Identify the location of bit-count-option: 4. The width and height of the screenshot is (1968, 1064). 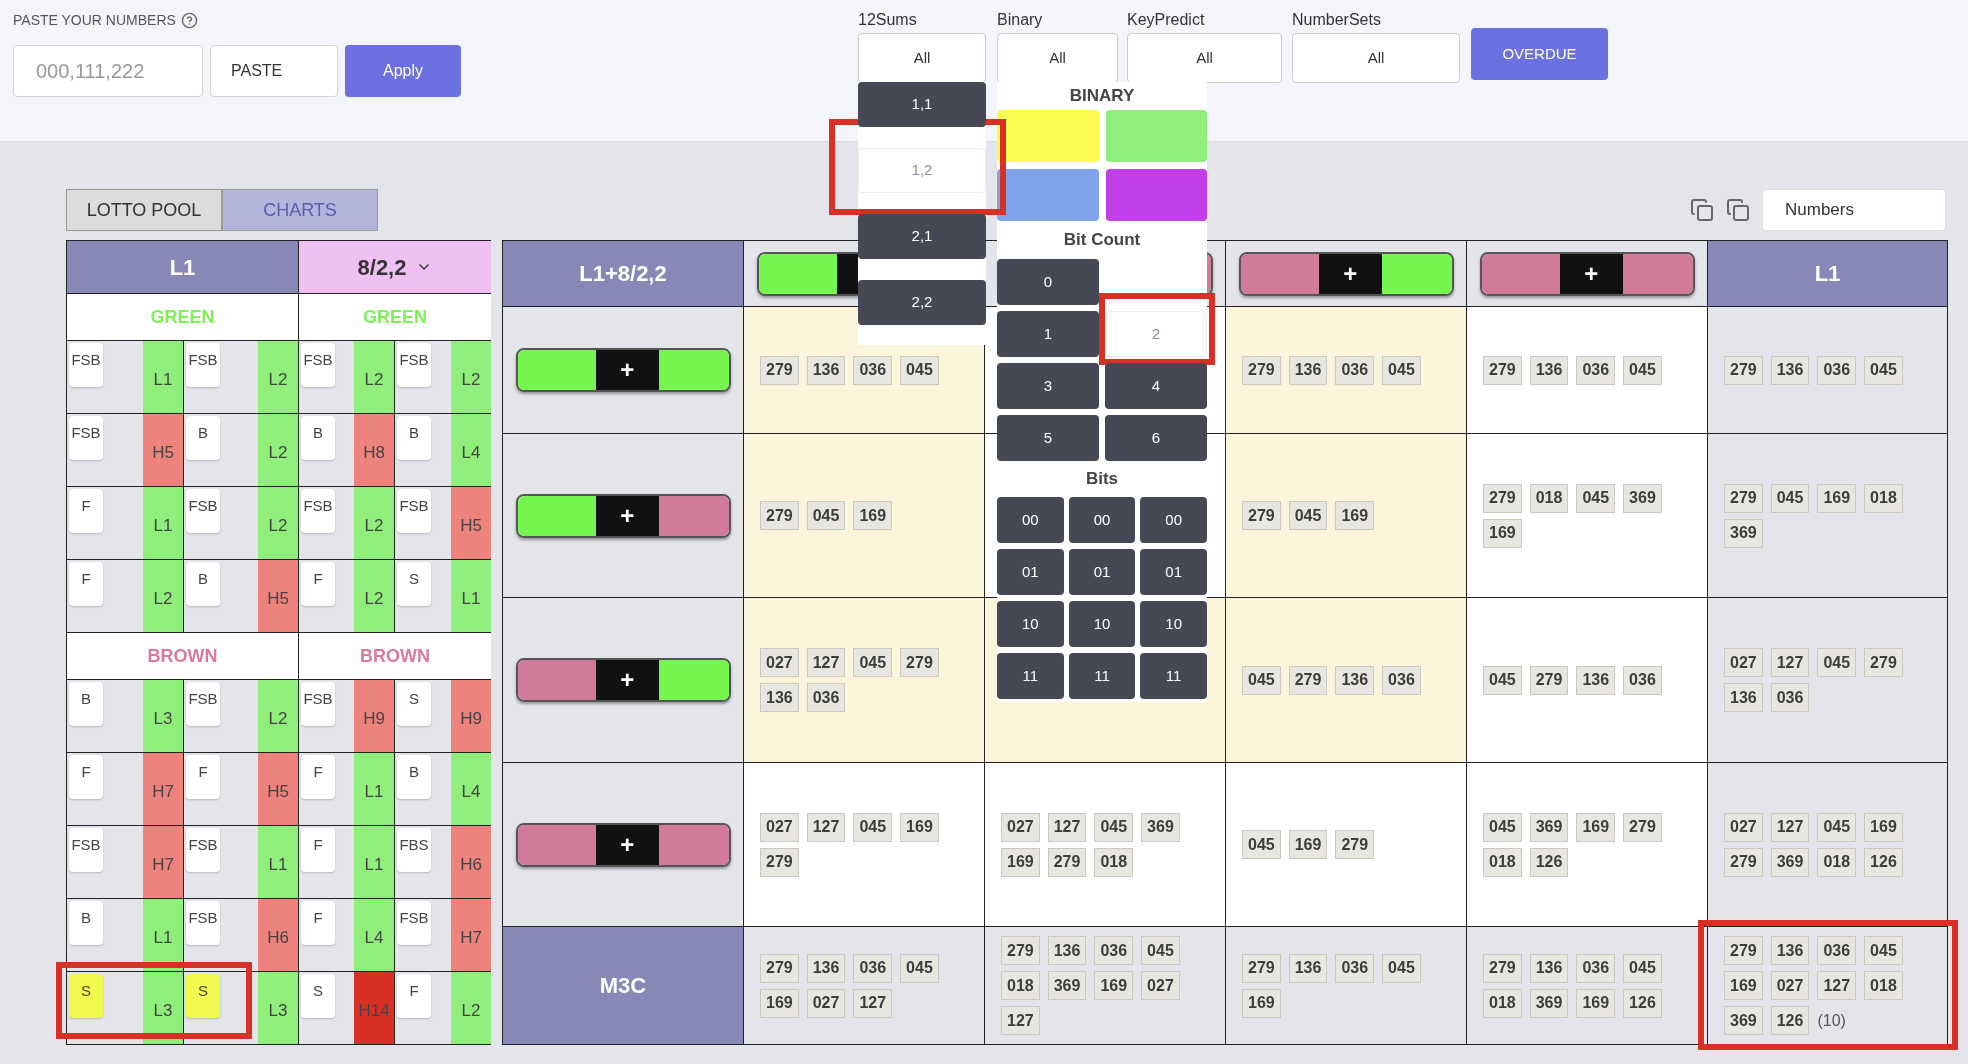
(1156, 386).